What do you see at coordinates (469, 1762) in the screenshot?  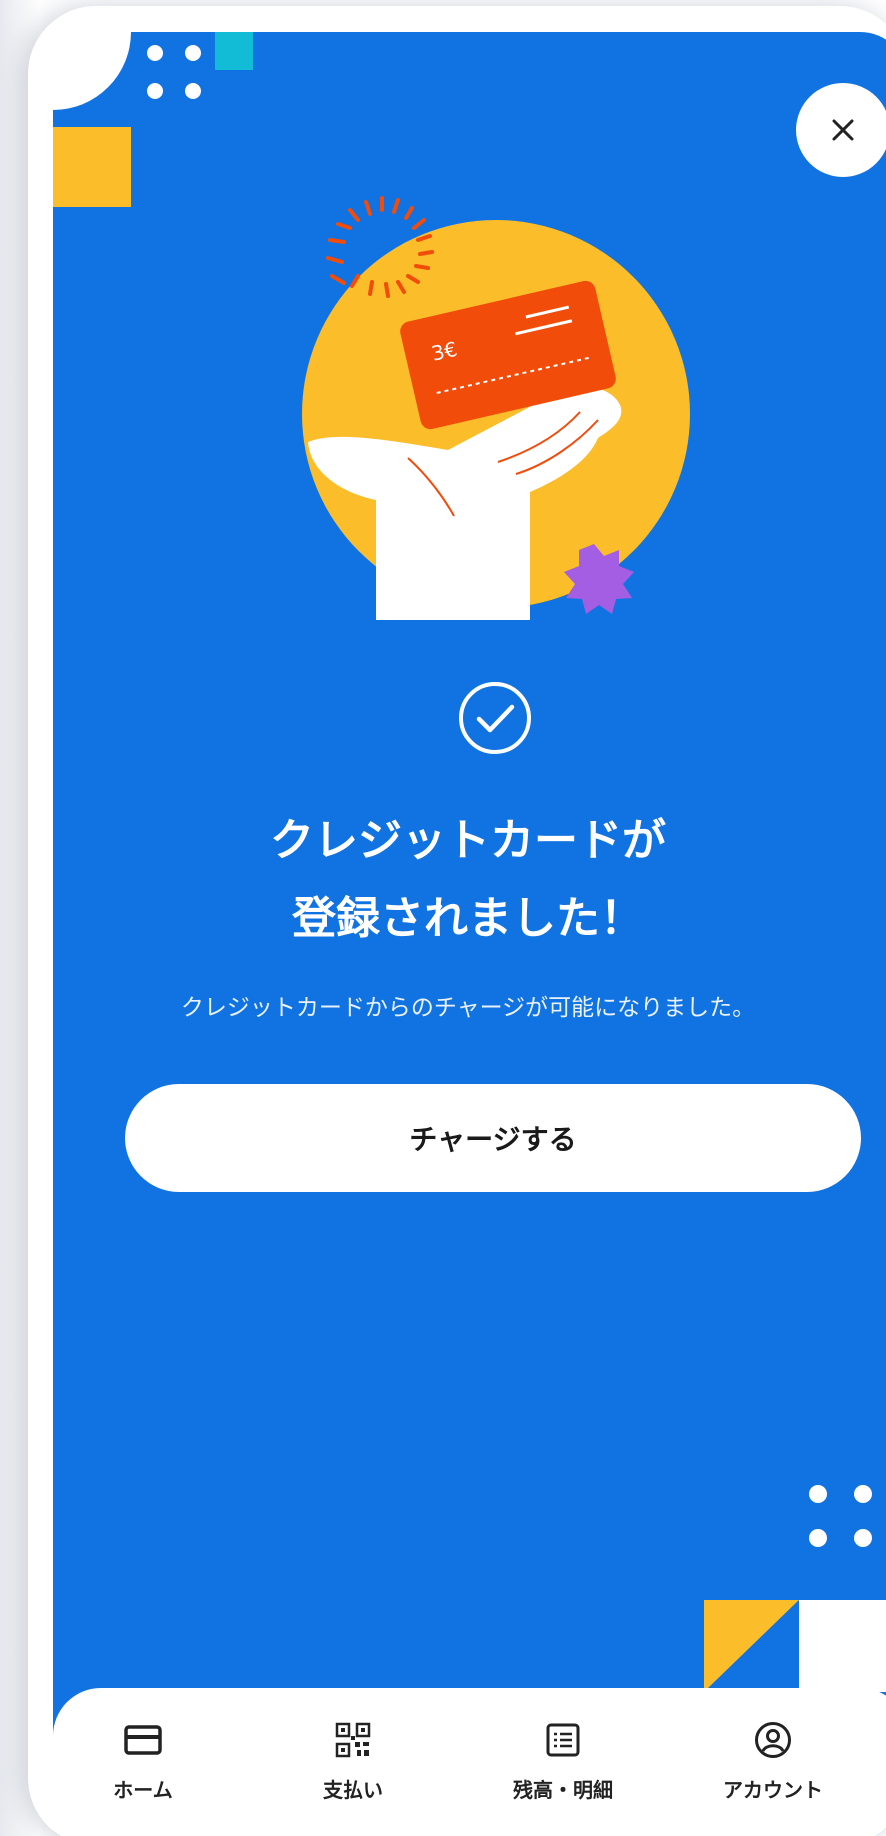 I see `bottom-navigation: ホーム 支払い 残高・明細 アカウント` at bounding box center [469, 1762].